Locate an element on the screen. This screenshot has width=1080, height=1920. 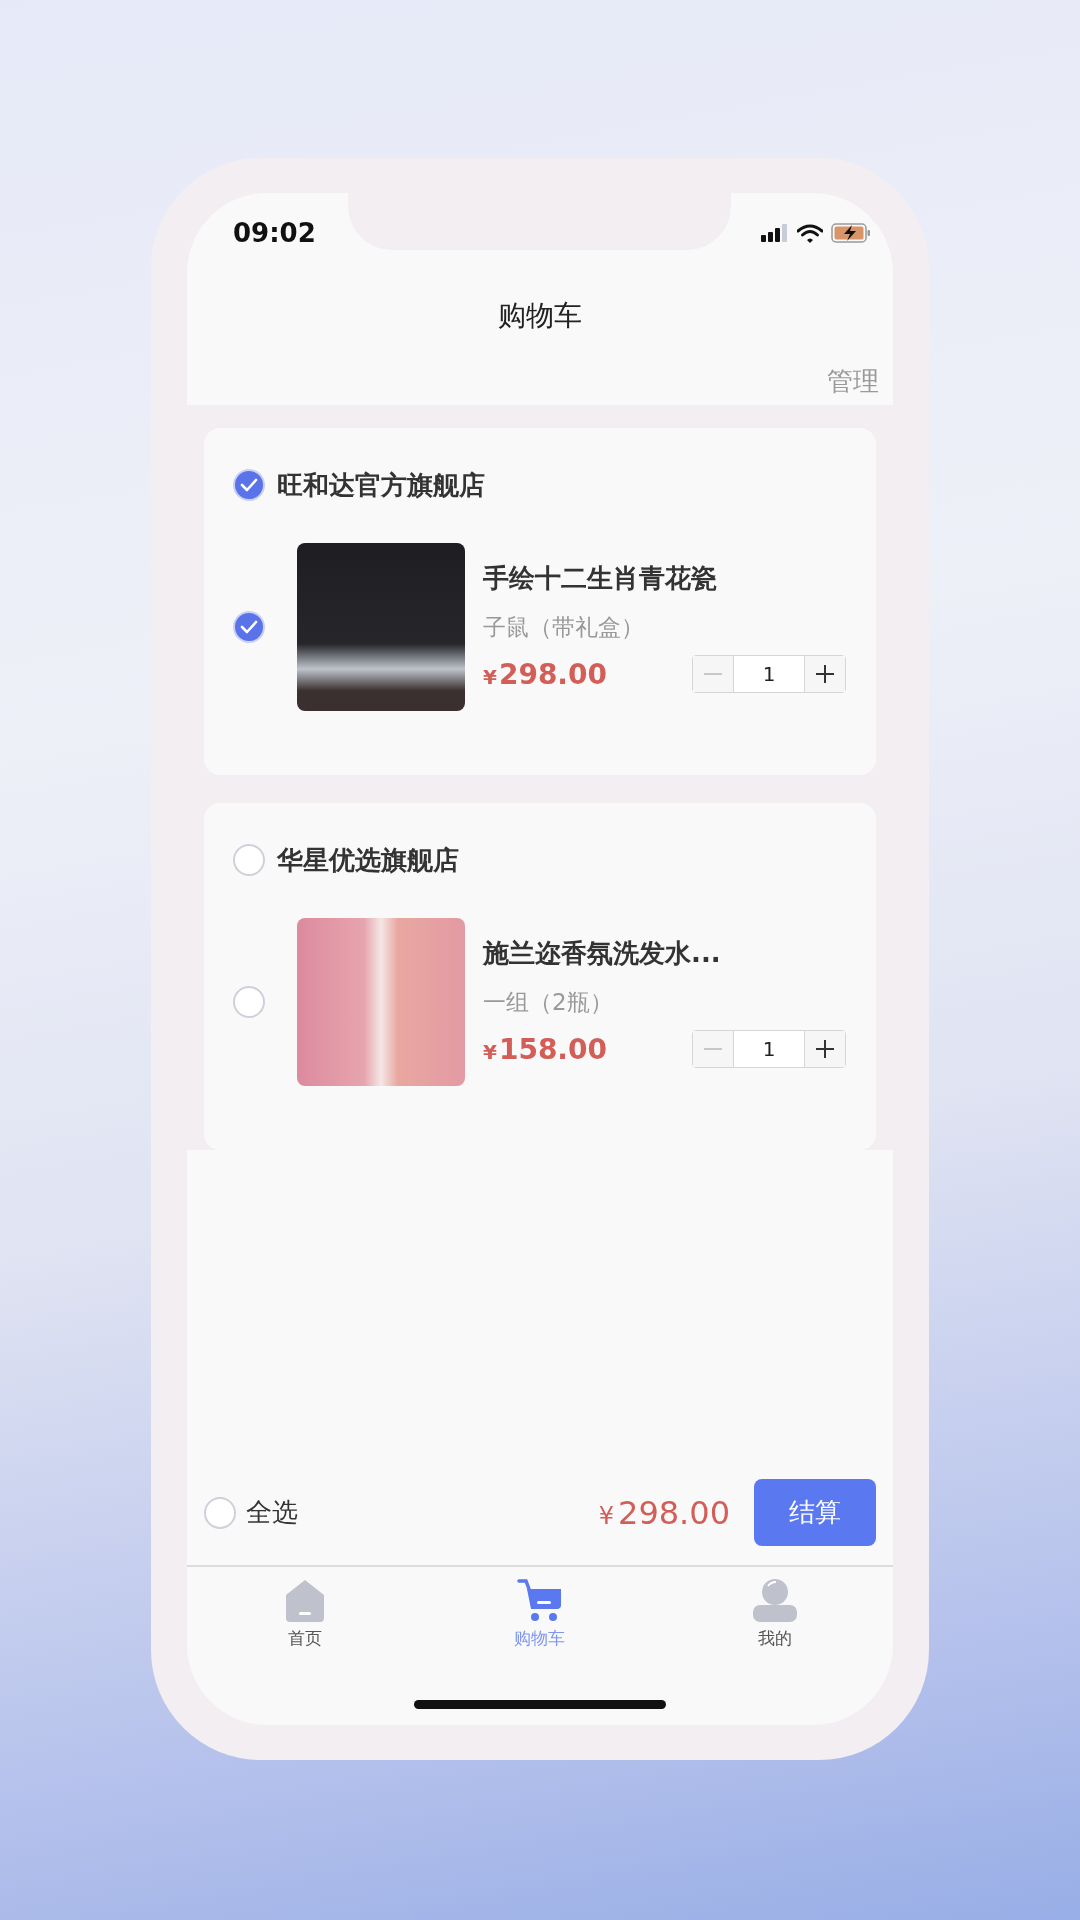
store-name: 旺和达官方旗舰店 is located at coordinates (381, 485).